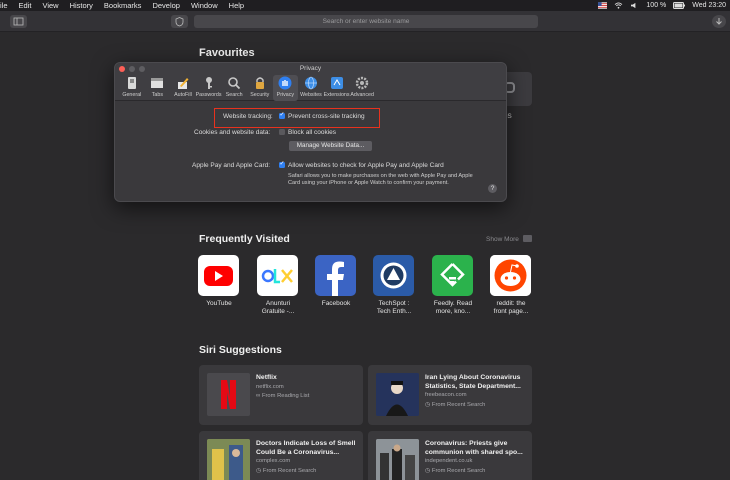 The width and height of the screenshot is (730, 480). I want to click on battery-icon, so click(679, 5).